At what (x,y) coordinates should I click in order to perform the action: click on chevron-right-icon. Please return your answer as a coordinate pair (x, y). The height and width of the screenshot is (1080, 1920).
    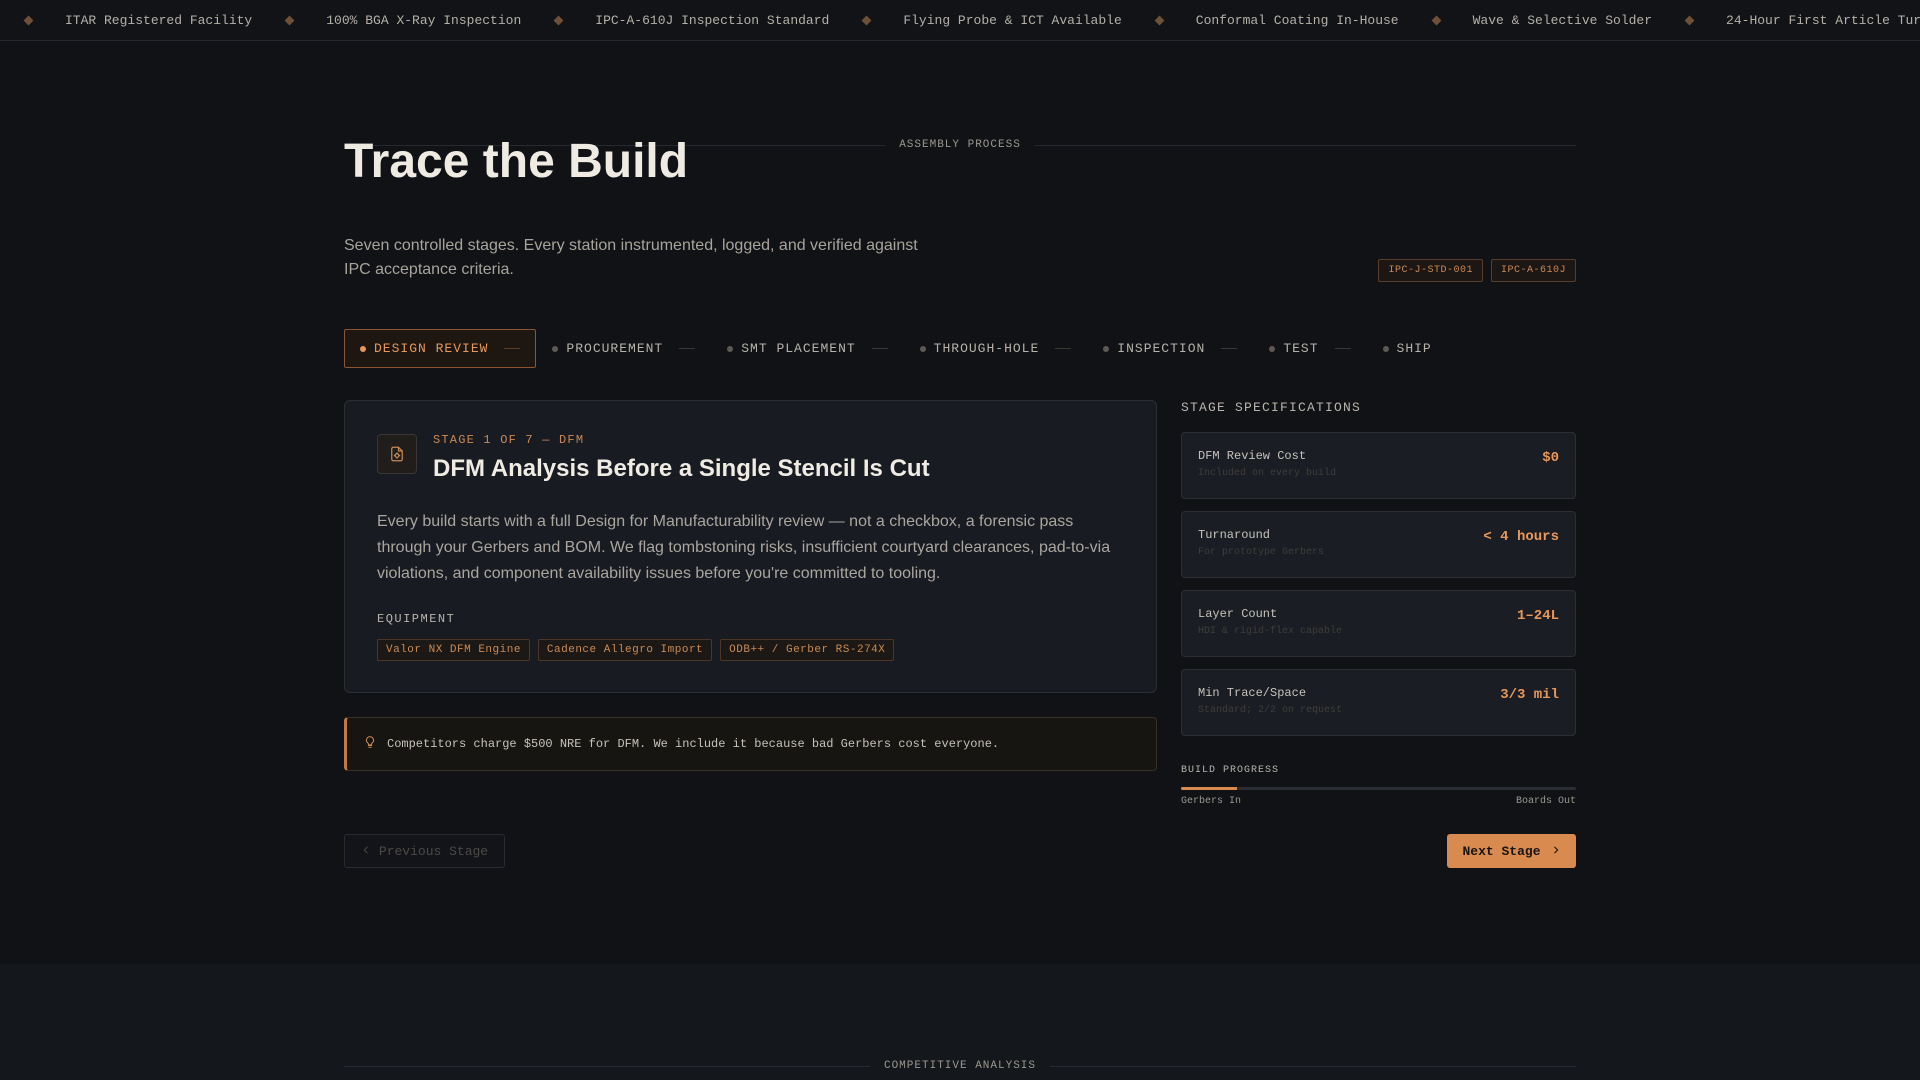
    Looking at the image, I should click on (1556, 851).